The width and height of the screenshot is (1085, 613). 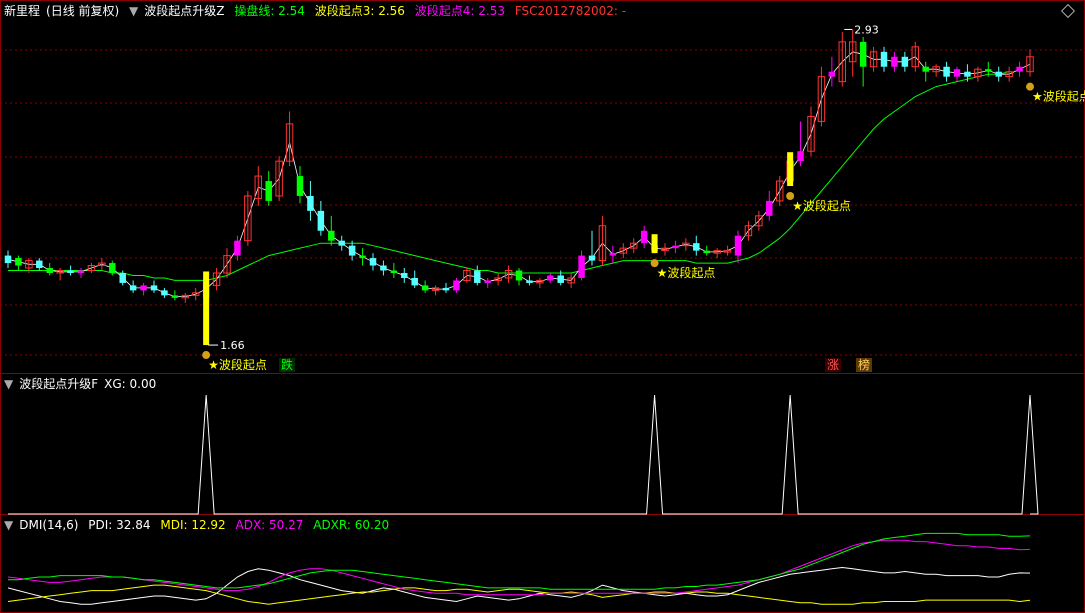 I want to click on low-label: 1.66, so click(x=232, y=345).